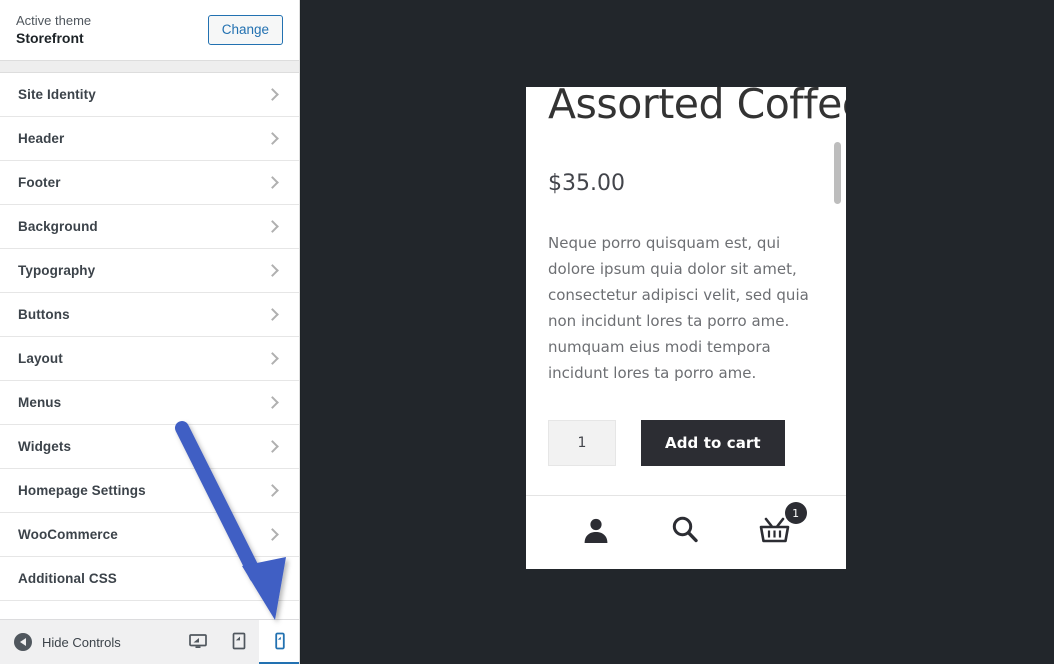  What do you see at coordinates (149, 30) in the screenshot?
I see `active-theme-header: Active theme Storefront Change` at bounding box center [149, 30].